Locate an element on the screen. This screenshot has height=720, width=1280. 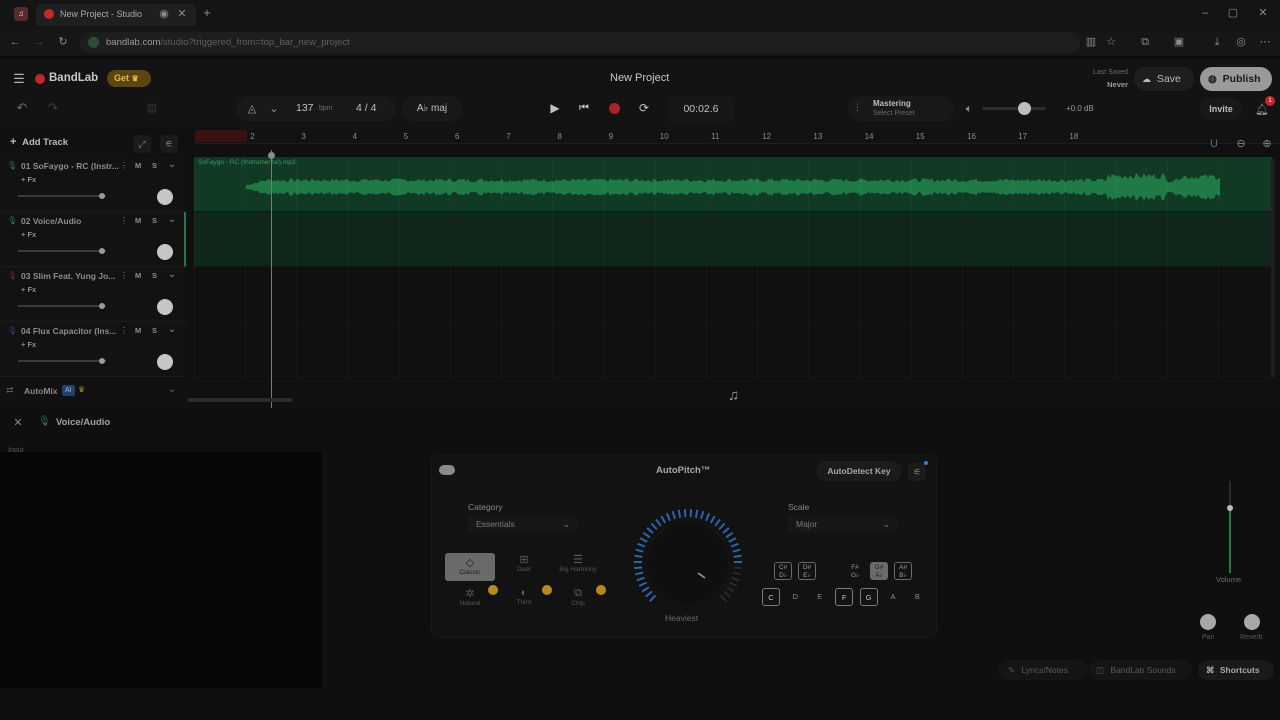
ruler-bar-number: 15 is located at coordinates (920, 136).